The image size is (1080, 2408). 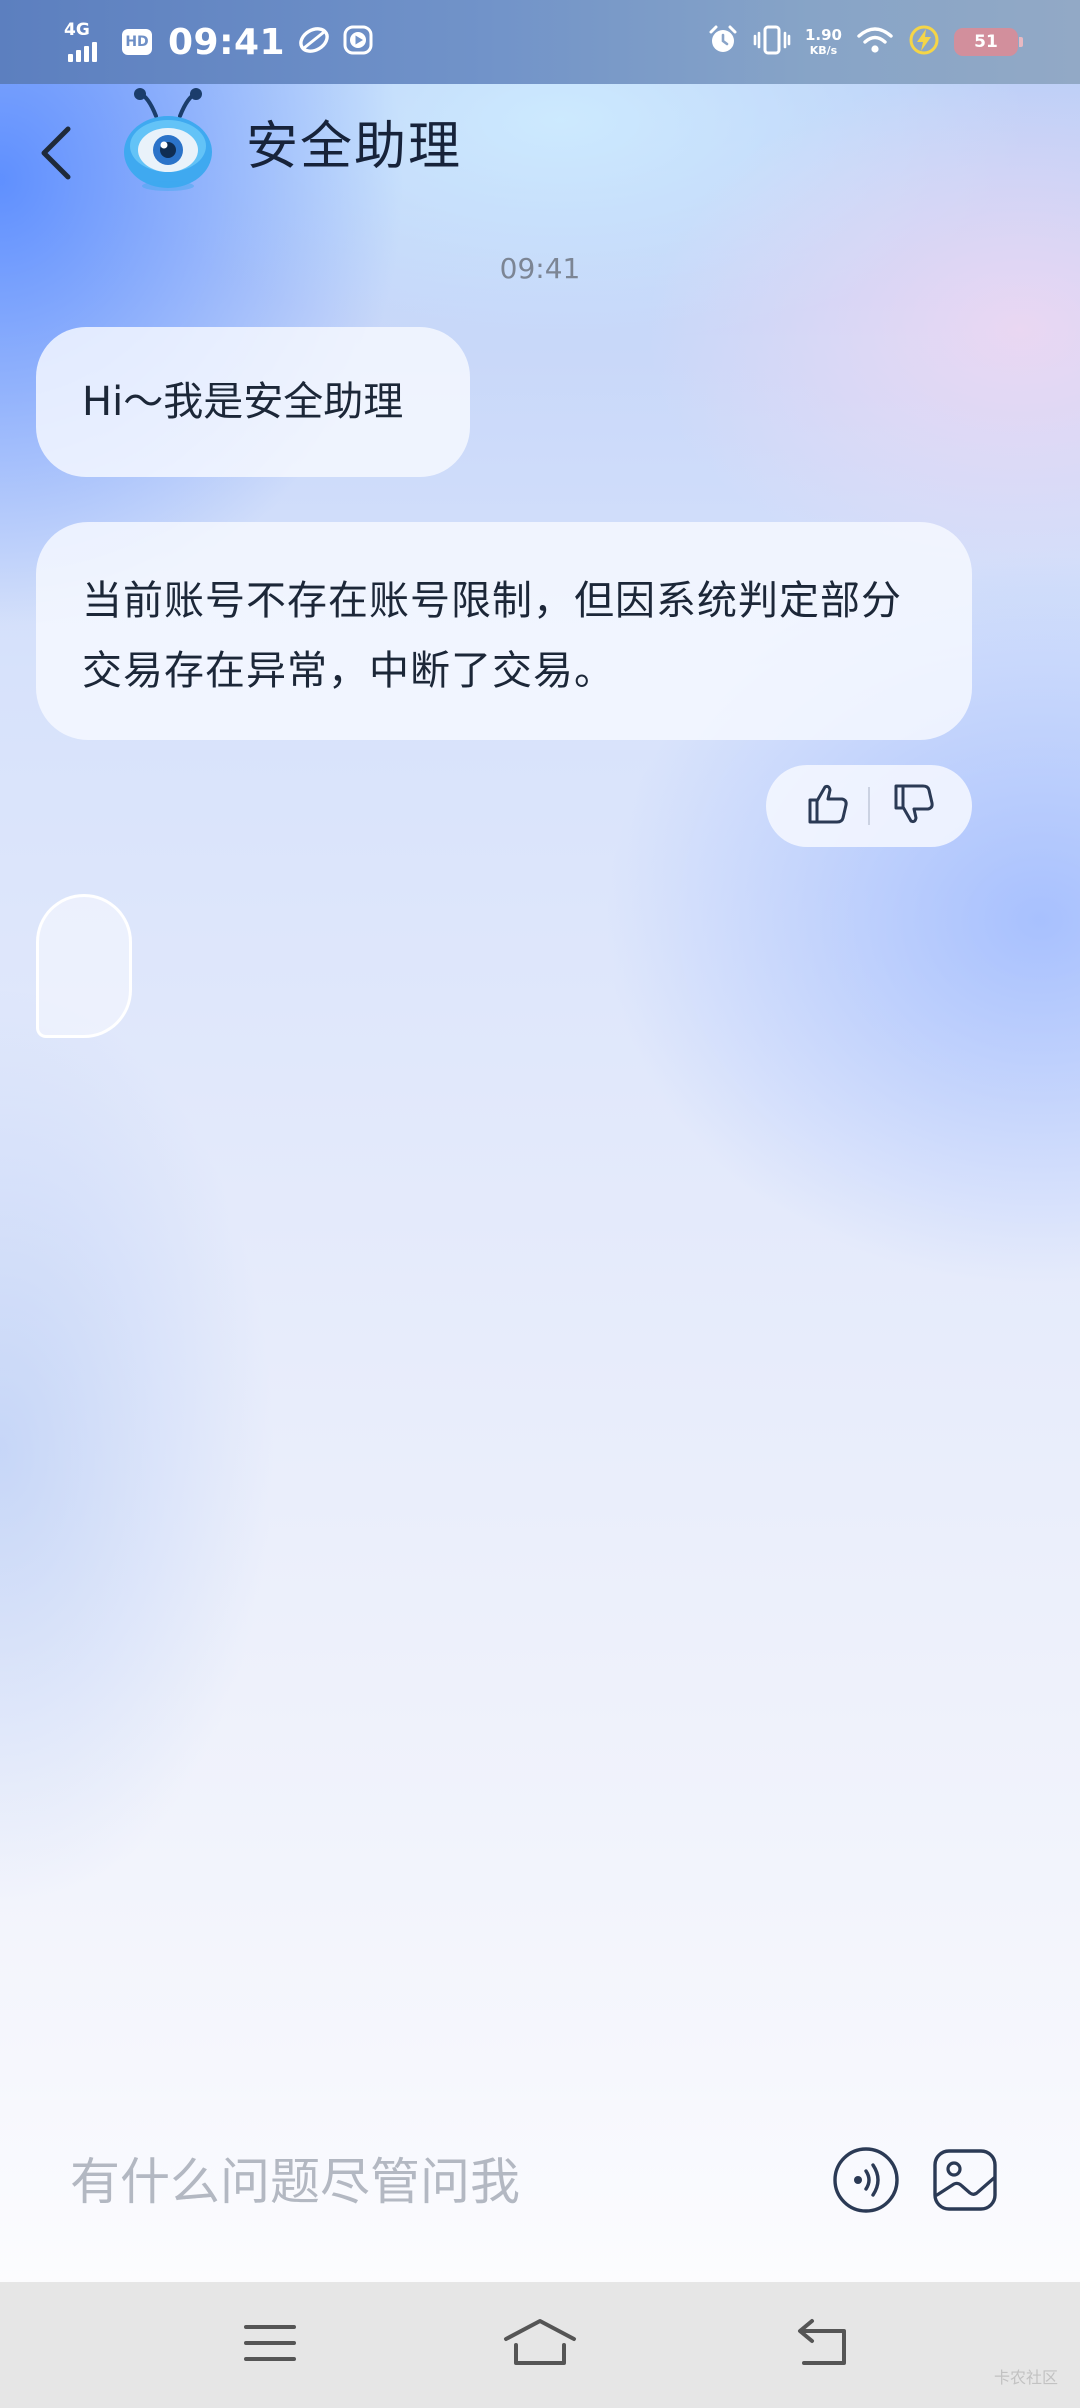 I want to click on watermark: 卡农社区, so click(x=1025, y=2377).